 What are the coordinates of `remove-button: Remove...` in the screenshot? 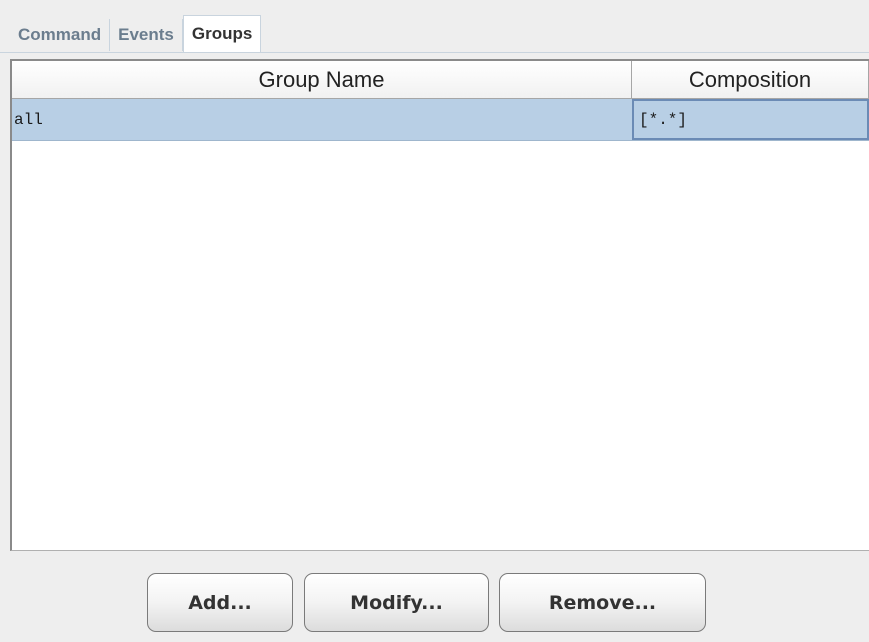 It's located at (602, 602).